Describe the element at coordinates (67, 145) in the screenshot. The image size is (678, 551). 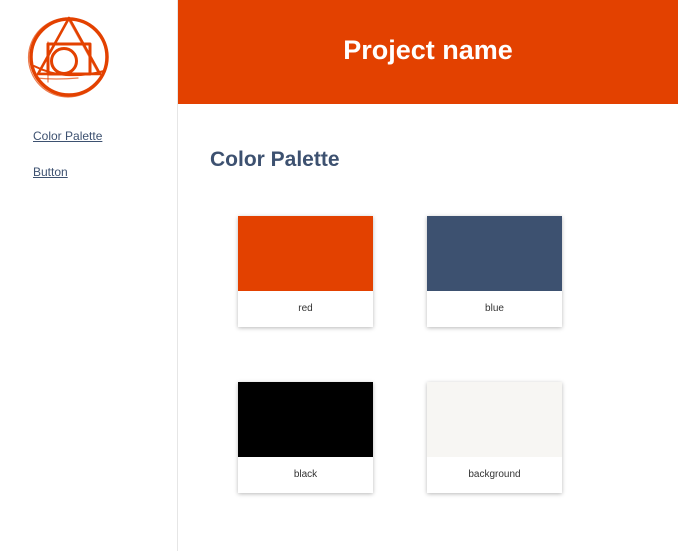
I see `sidebar-item-color-palette: Color Palette` at that location.